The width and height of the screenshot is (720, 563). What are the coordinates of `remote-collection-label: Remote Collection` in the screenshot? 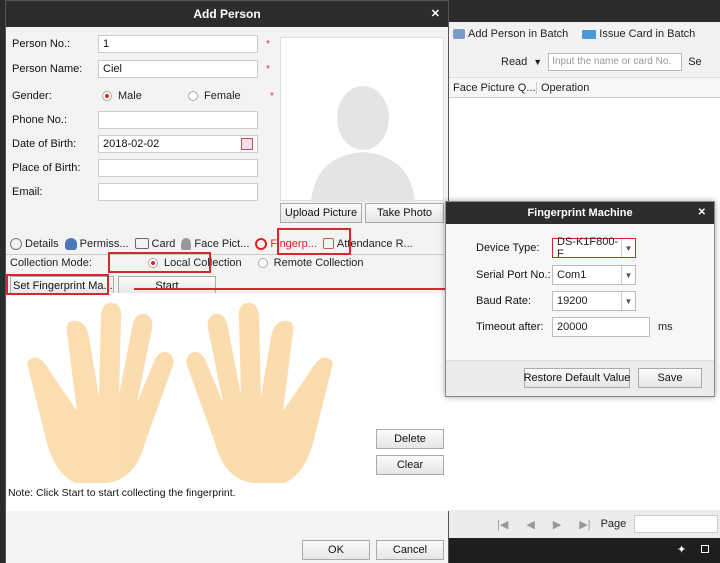 It's located at (319, 263).